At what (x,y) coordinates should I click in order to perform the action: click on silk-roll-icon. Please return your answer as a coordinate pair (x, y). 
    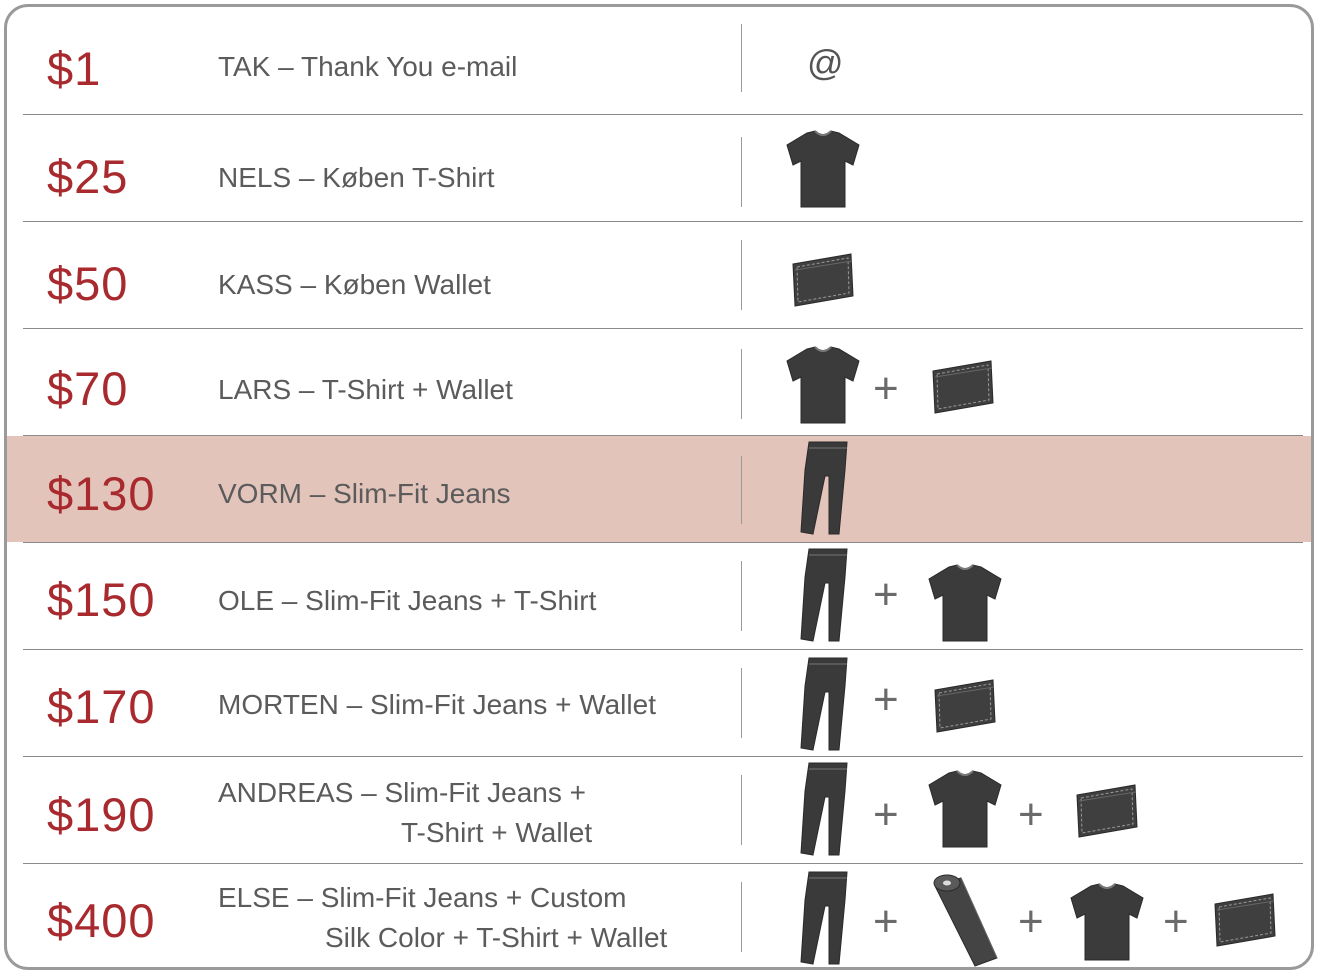
    Looking at the image, I should click on (965, 920).